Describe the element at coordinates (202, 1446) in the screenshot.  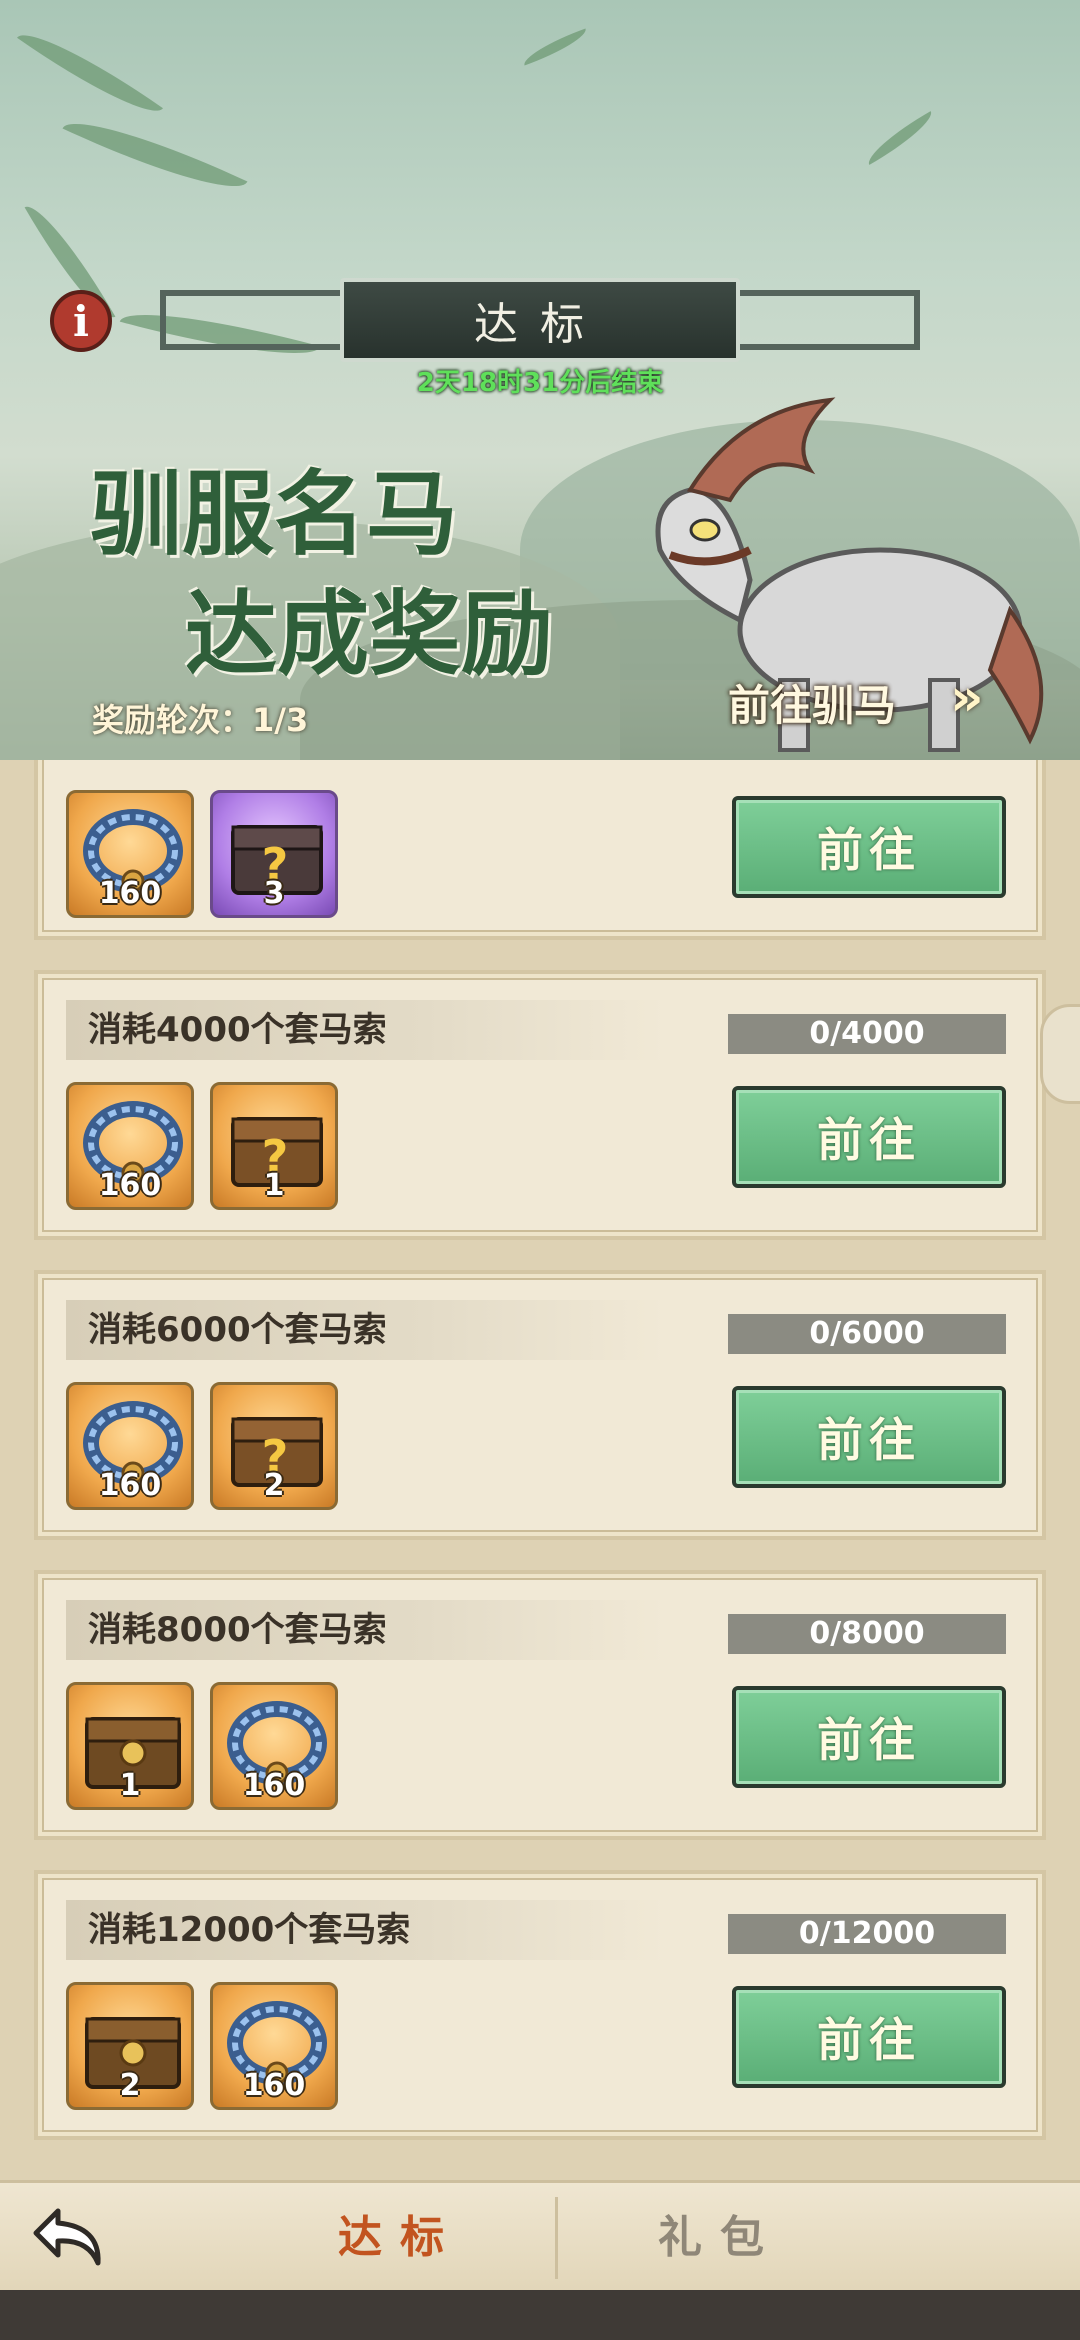
I see `reward-list: 160 ? 2` at that location.